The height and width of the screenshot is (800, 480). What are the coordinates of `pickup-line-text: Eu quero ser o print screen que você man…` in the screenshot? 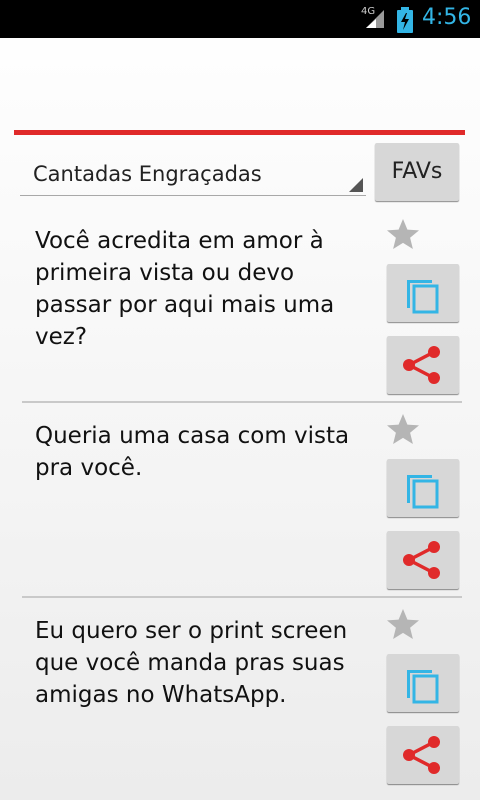 It's located at (191, 663).